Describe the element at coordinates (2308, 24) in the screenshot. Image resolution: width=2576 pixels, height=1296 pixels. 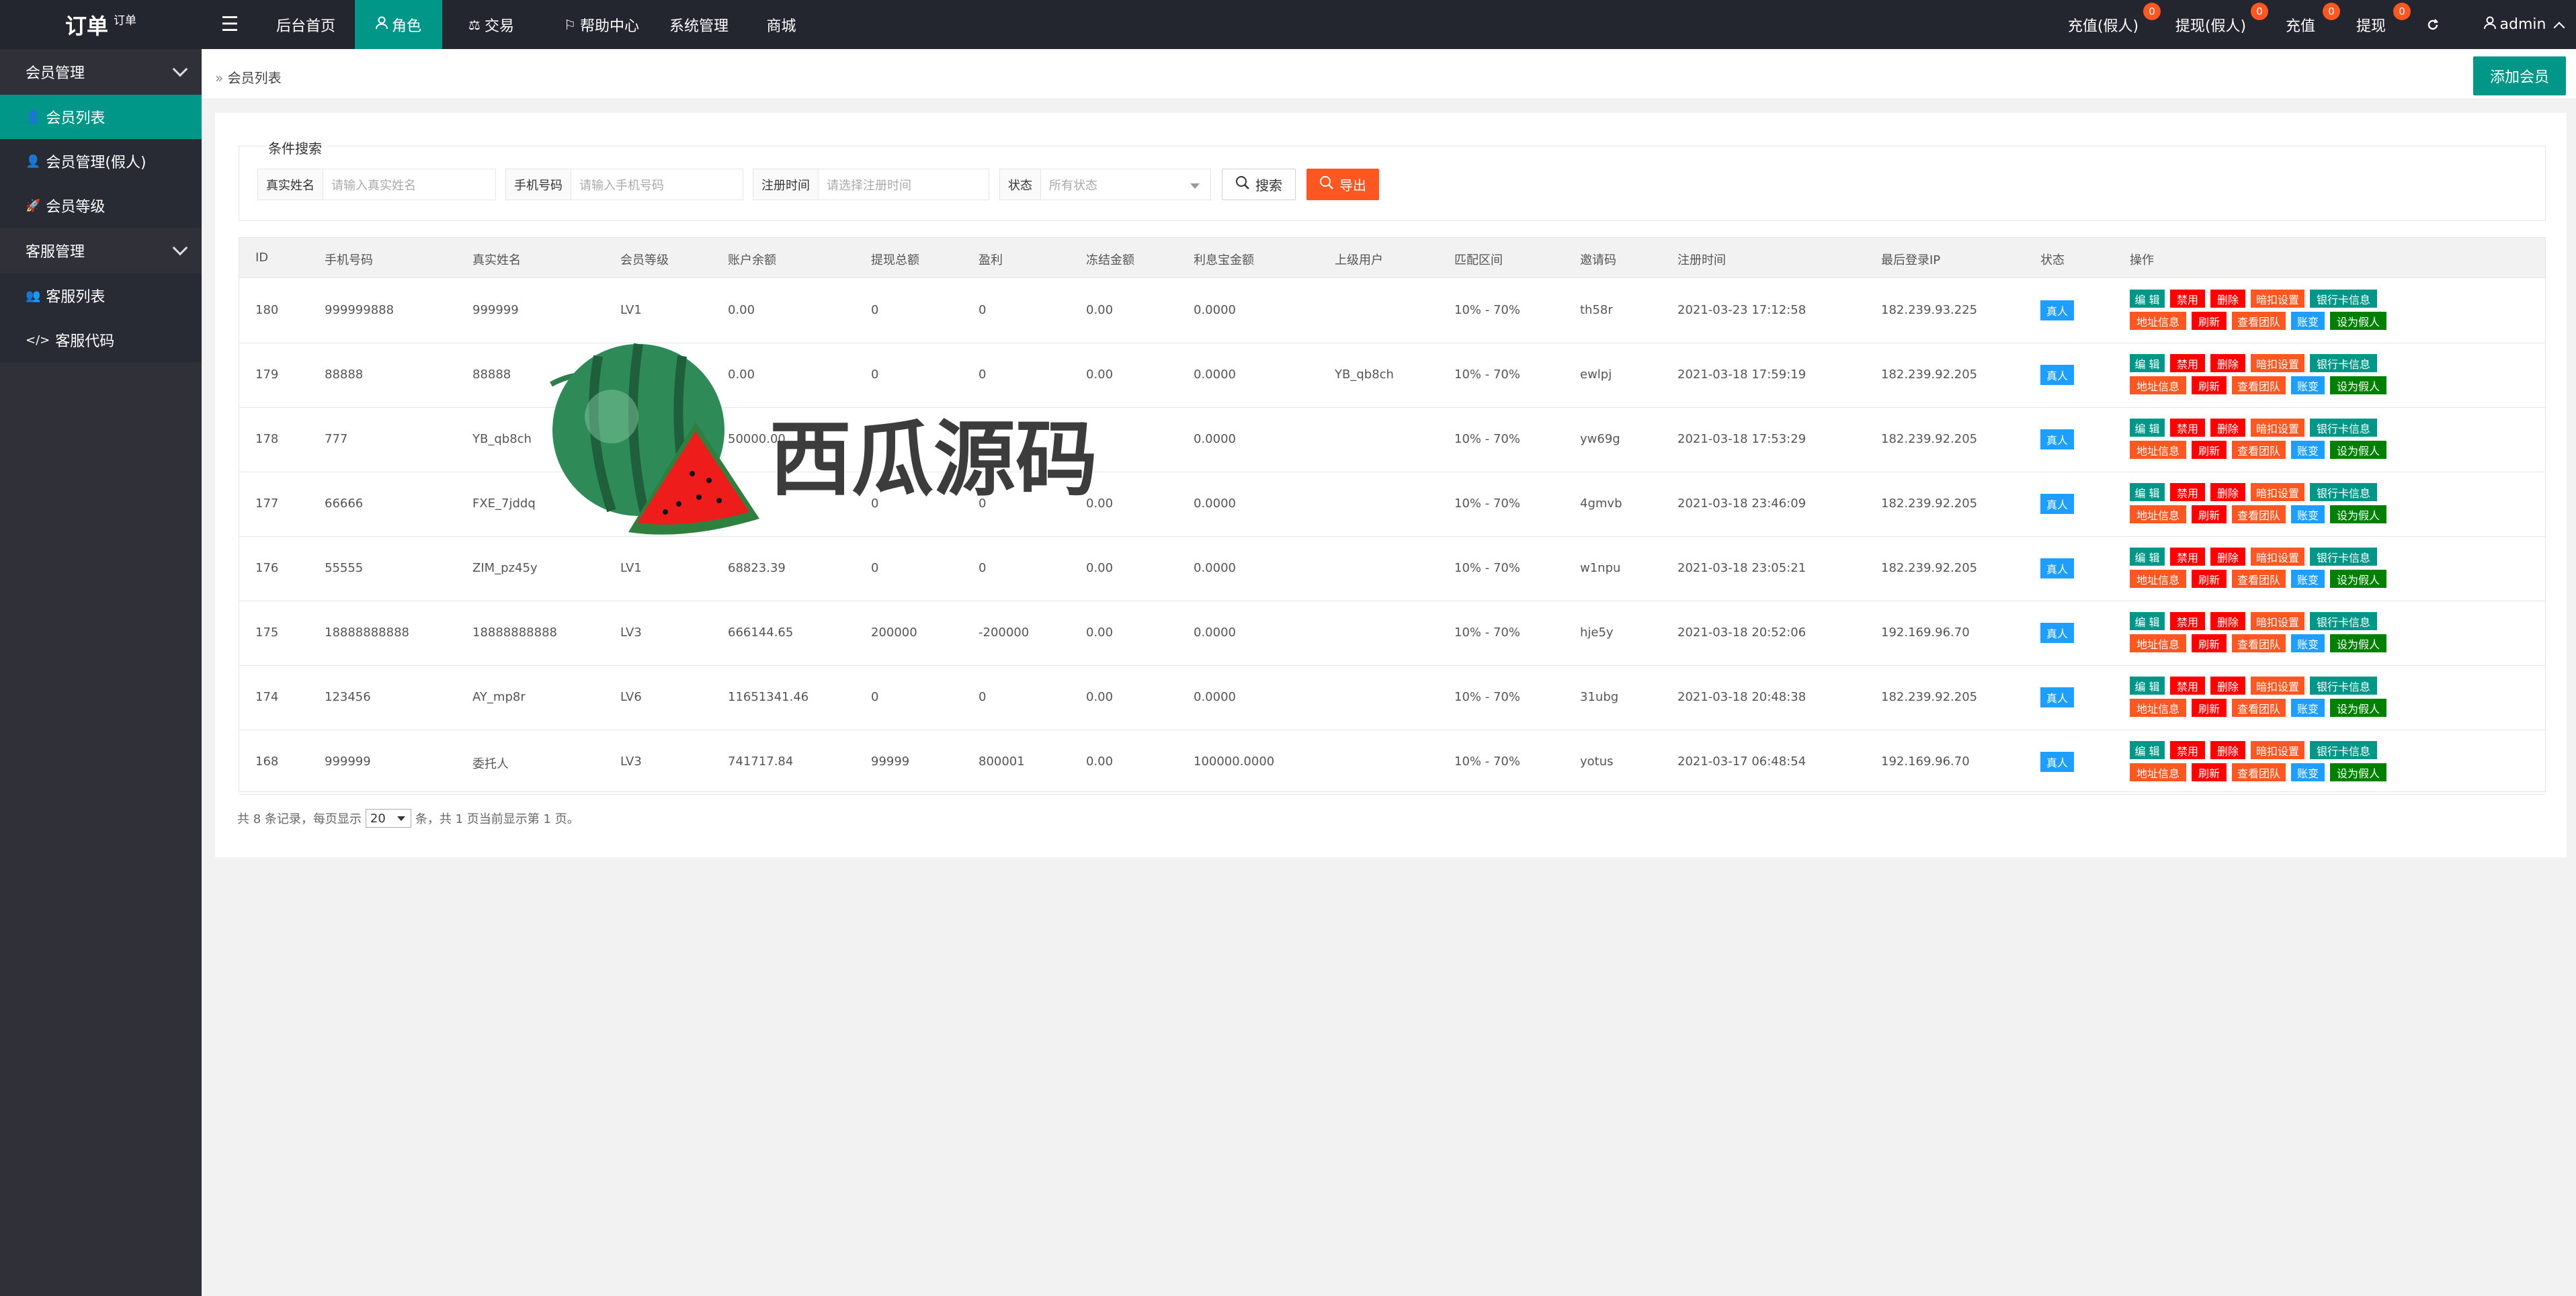
I see `nav-recharge: 充值 0` at that location.